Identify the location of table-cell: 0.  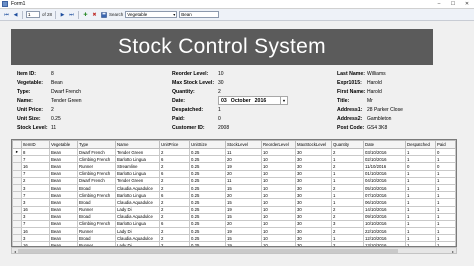
(445, 152).